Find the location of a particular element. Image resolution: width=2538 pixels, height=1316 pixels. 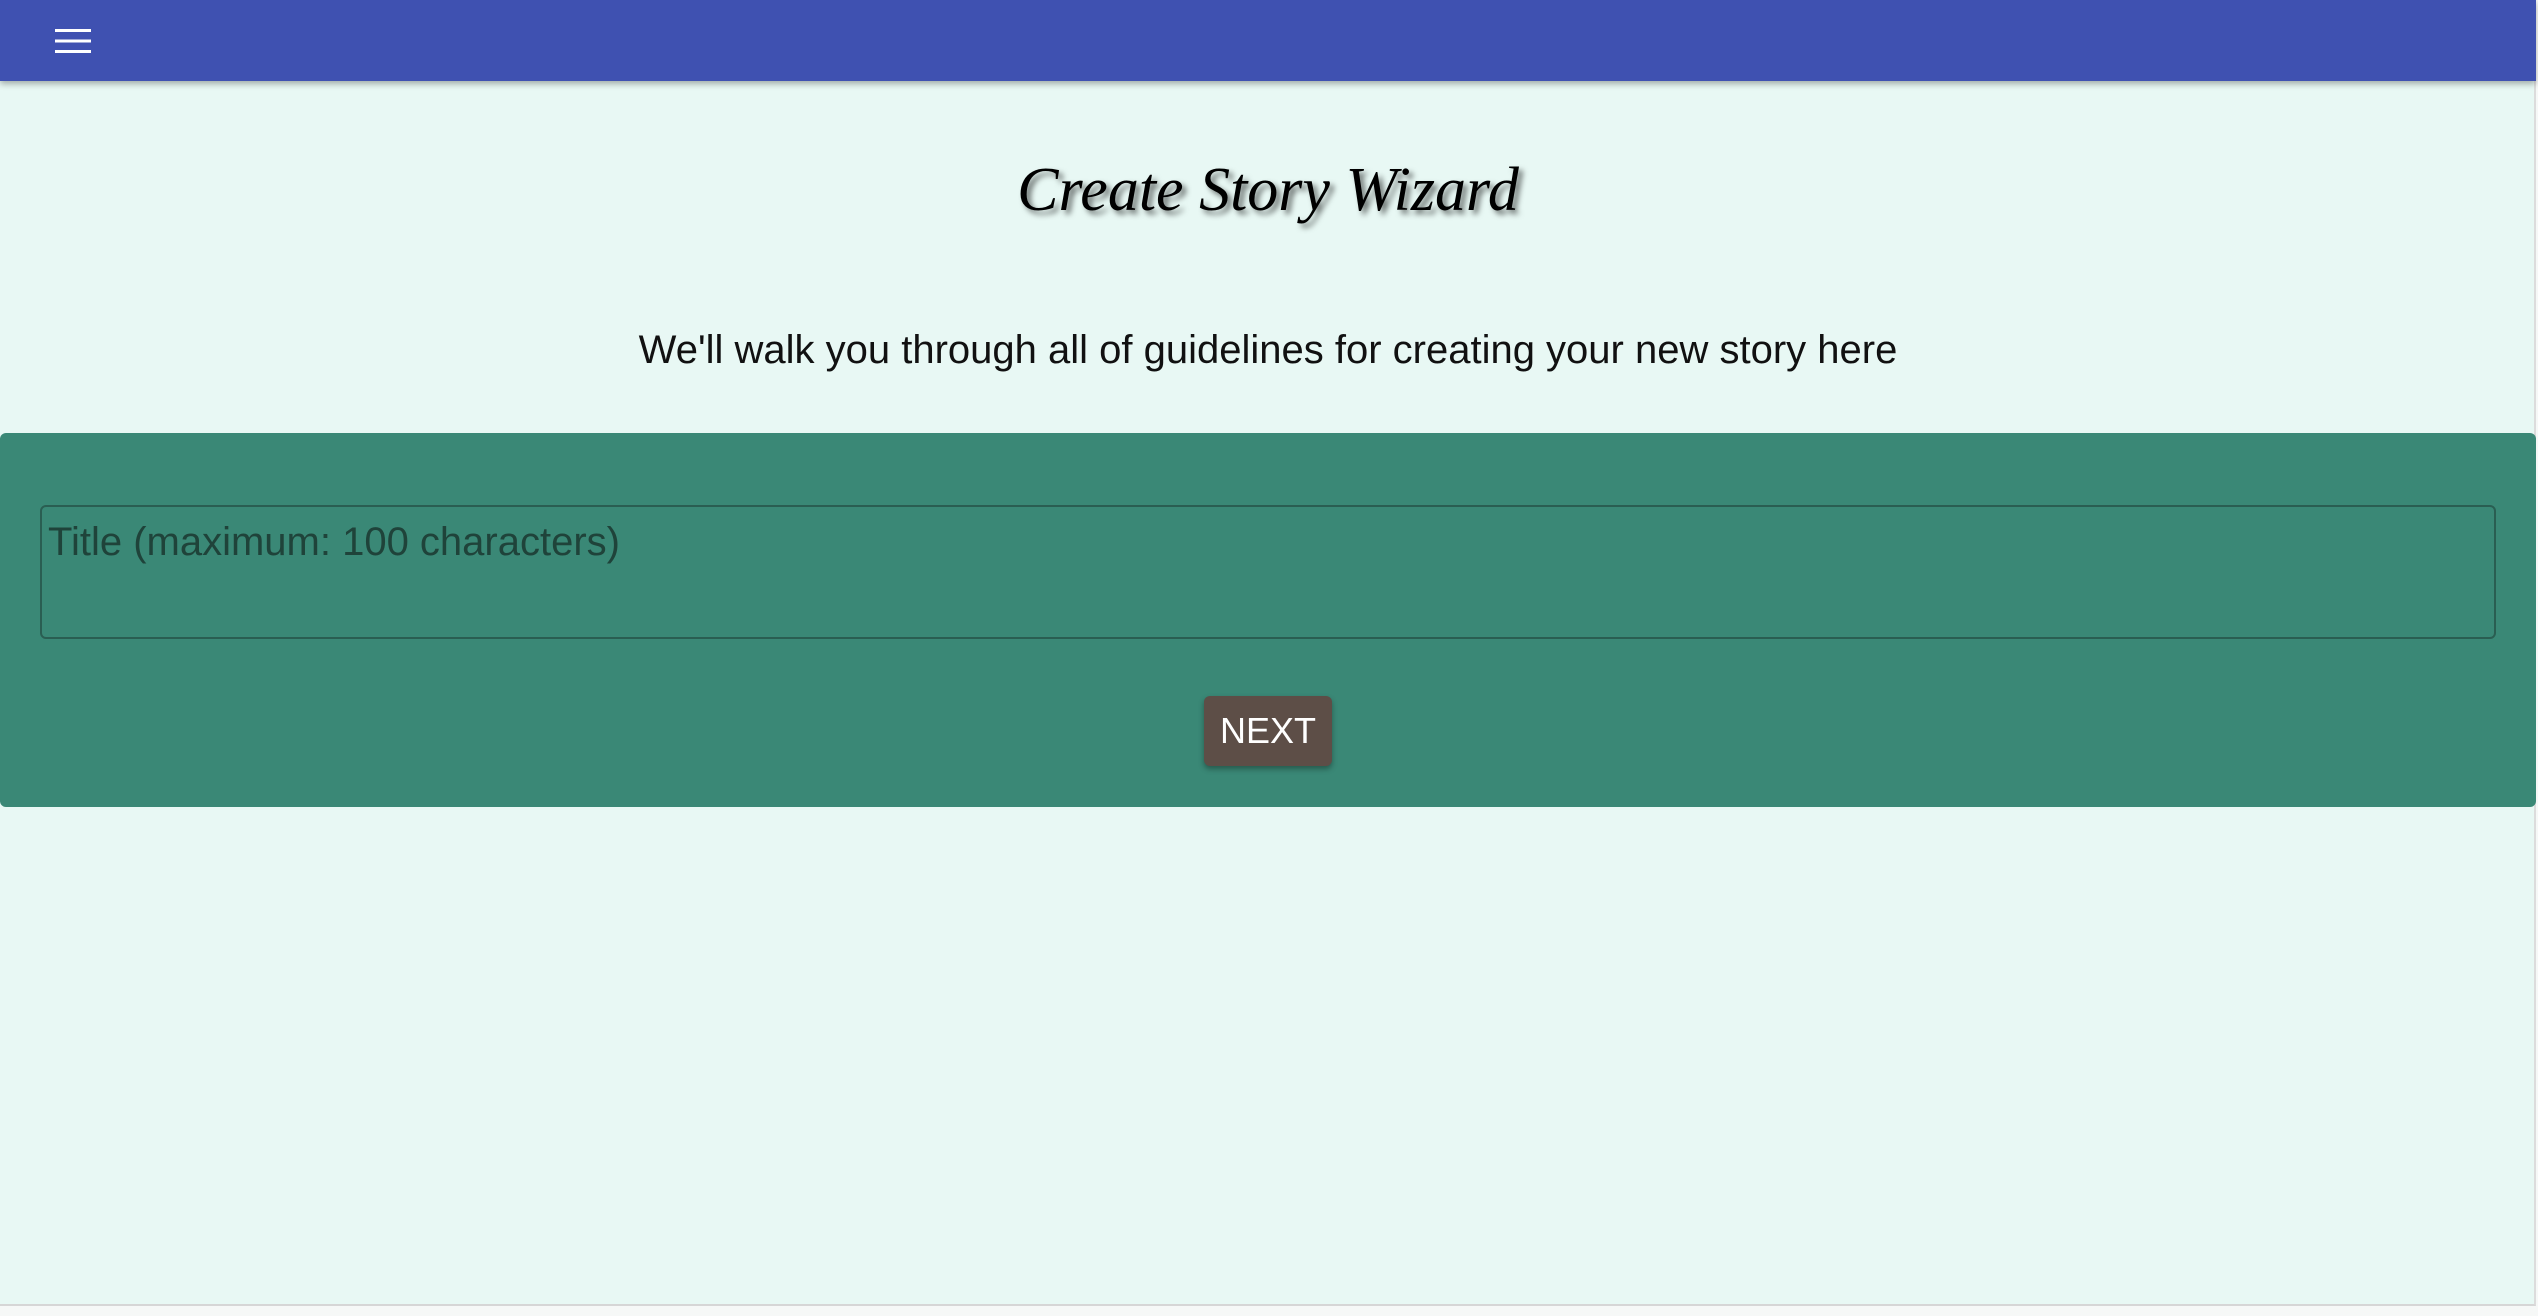

page-title: Create Story Wizard is located at coordinates (1268, 190).